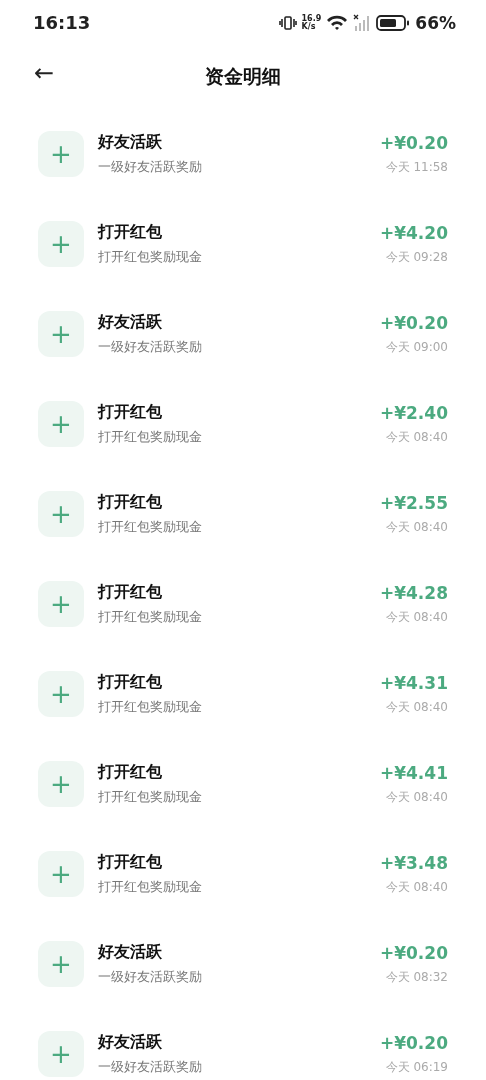 This screenshot has width=486, height=1080. What do you see at coordinates (243, 154) in the screenshot?
I see `record-item: + 好友活跃 一级好友活跃奖励 +¥0.20 今天 11:58` at bounding box center [243, 154].